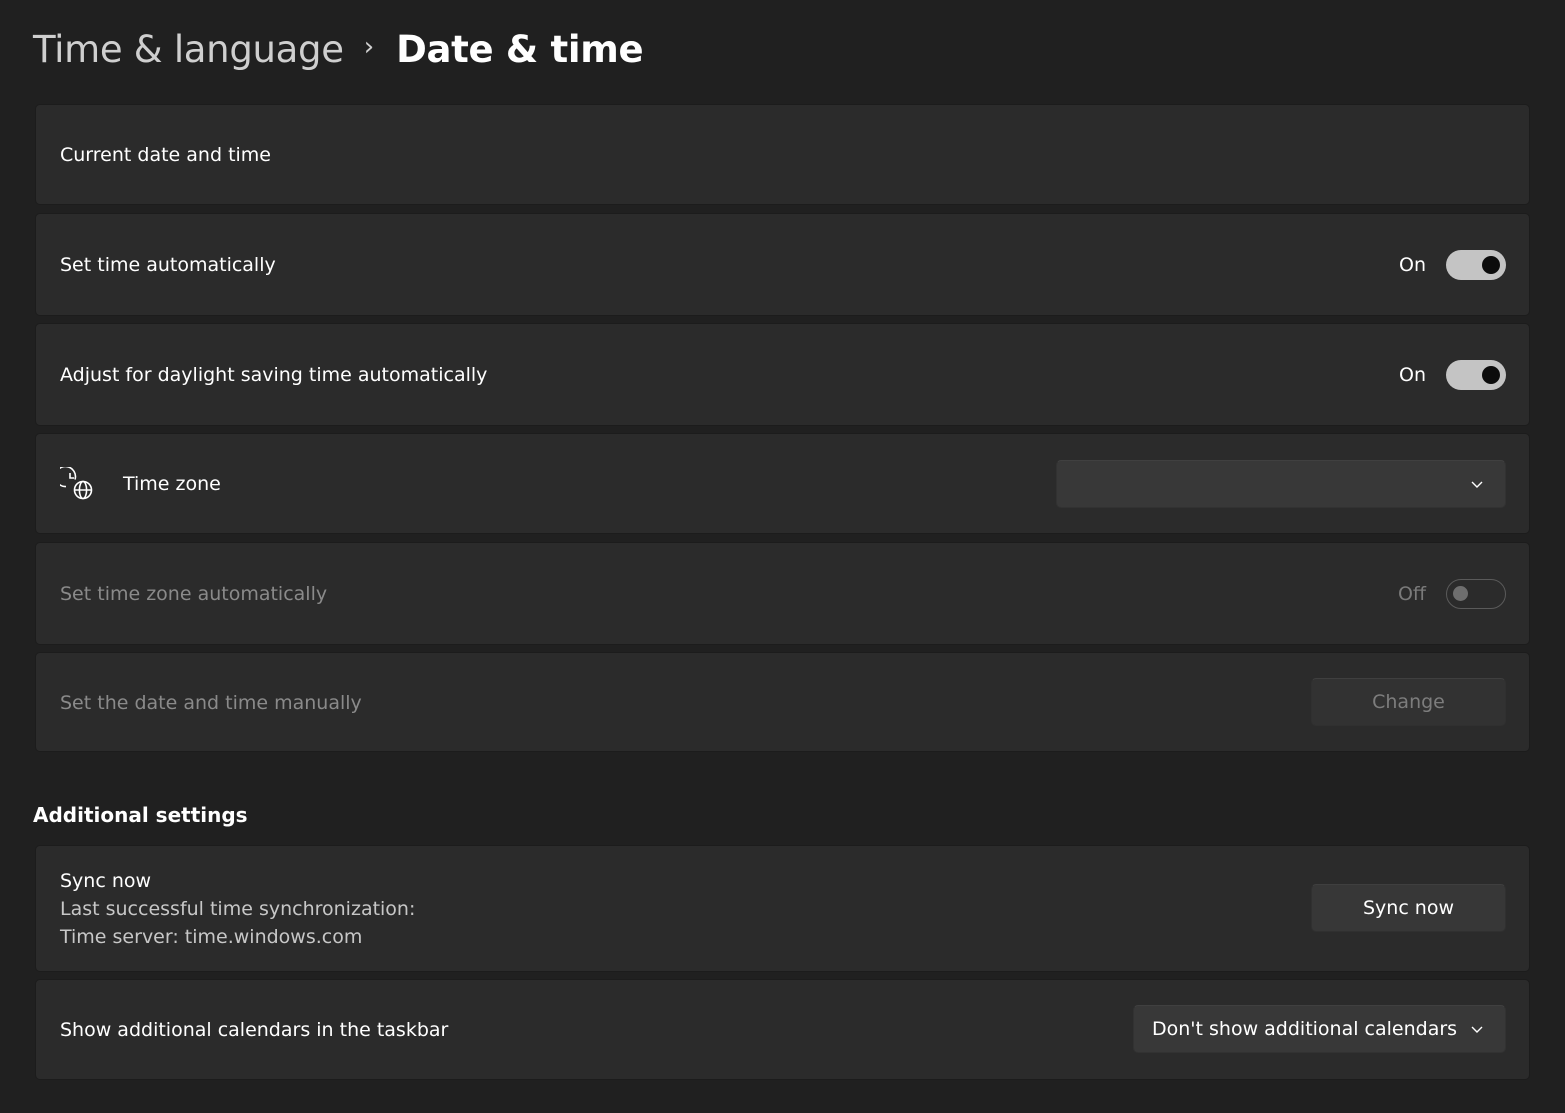 This screenshot has height=1113, width=1565. I want to click on sync-now-label: Sync now, so click(106, 881).